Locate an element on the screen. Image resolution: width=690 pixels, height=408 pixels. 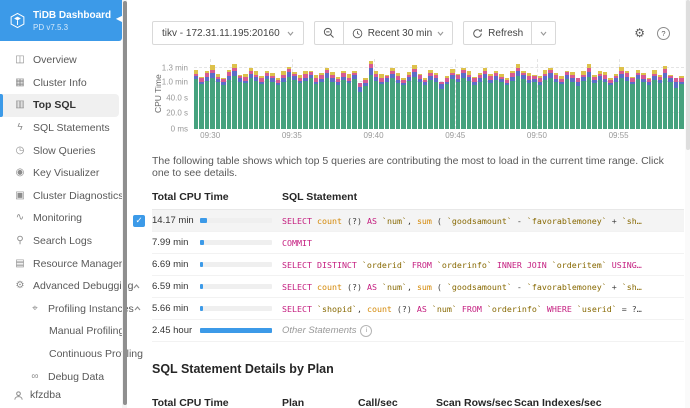
zoom-out-button is located at coordinates (329, 33).